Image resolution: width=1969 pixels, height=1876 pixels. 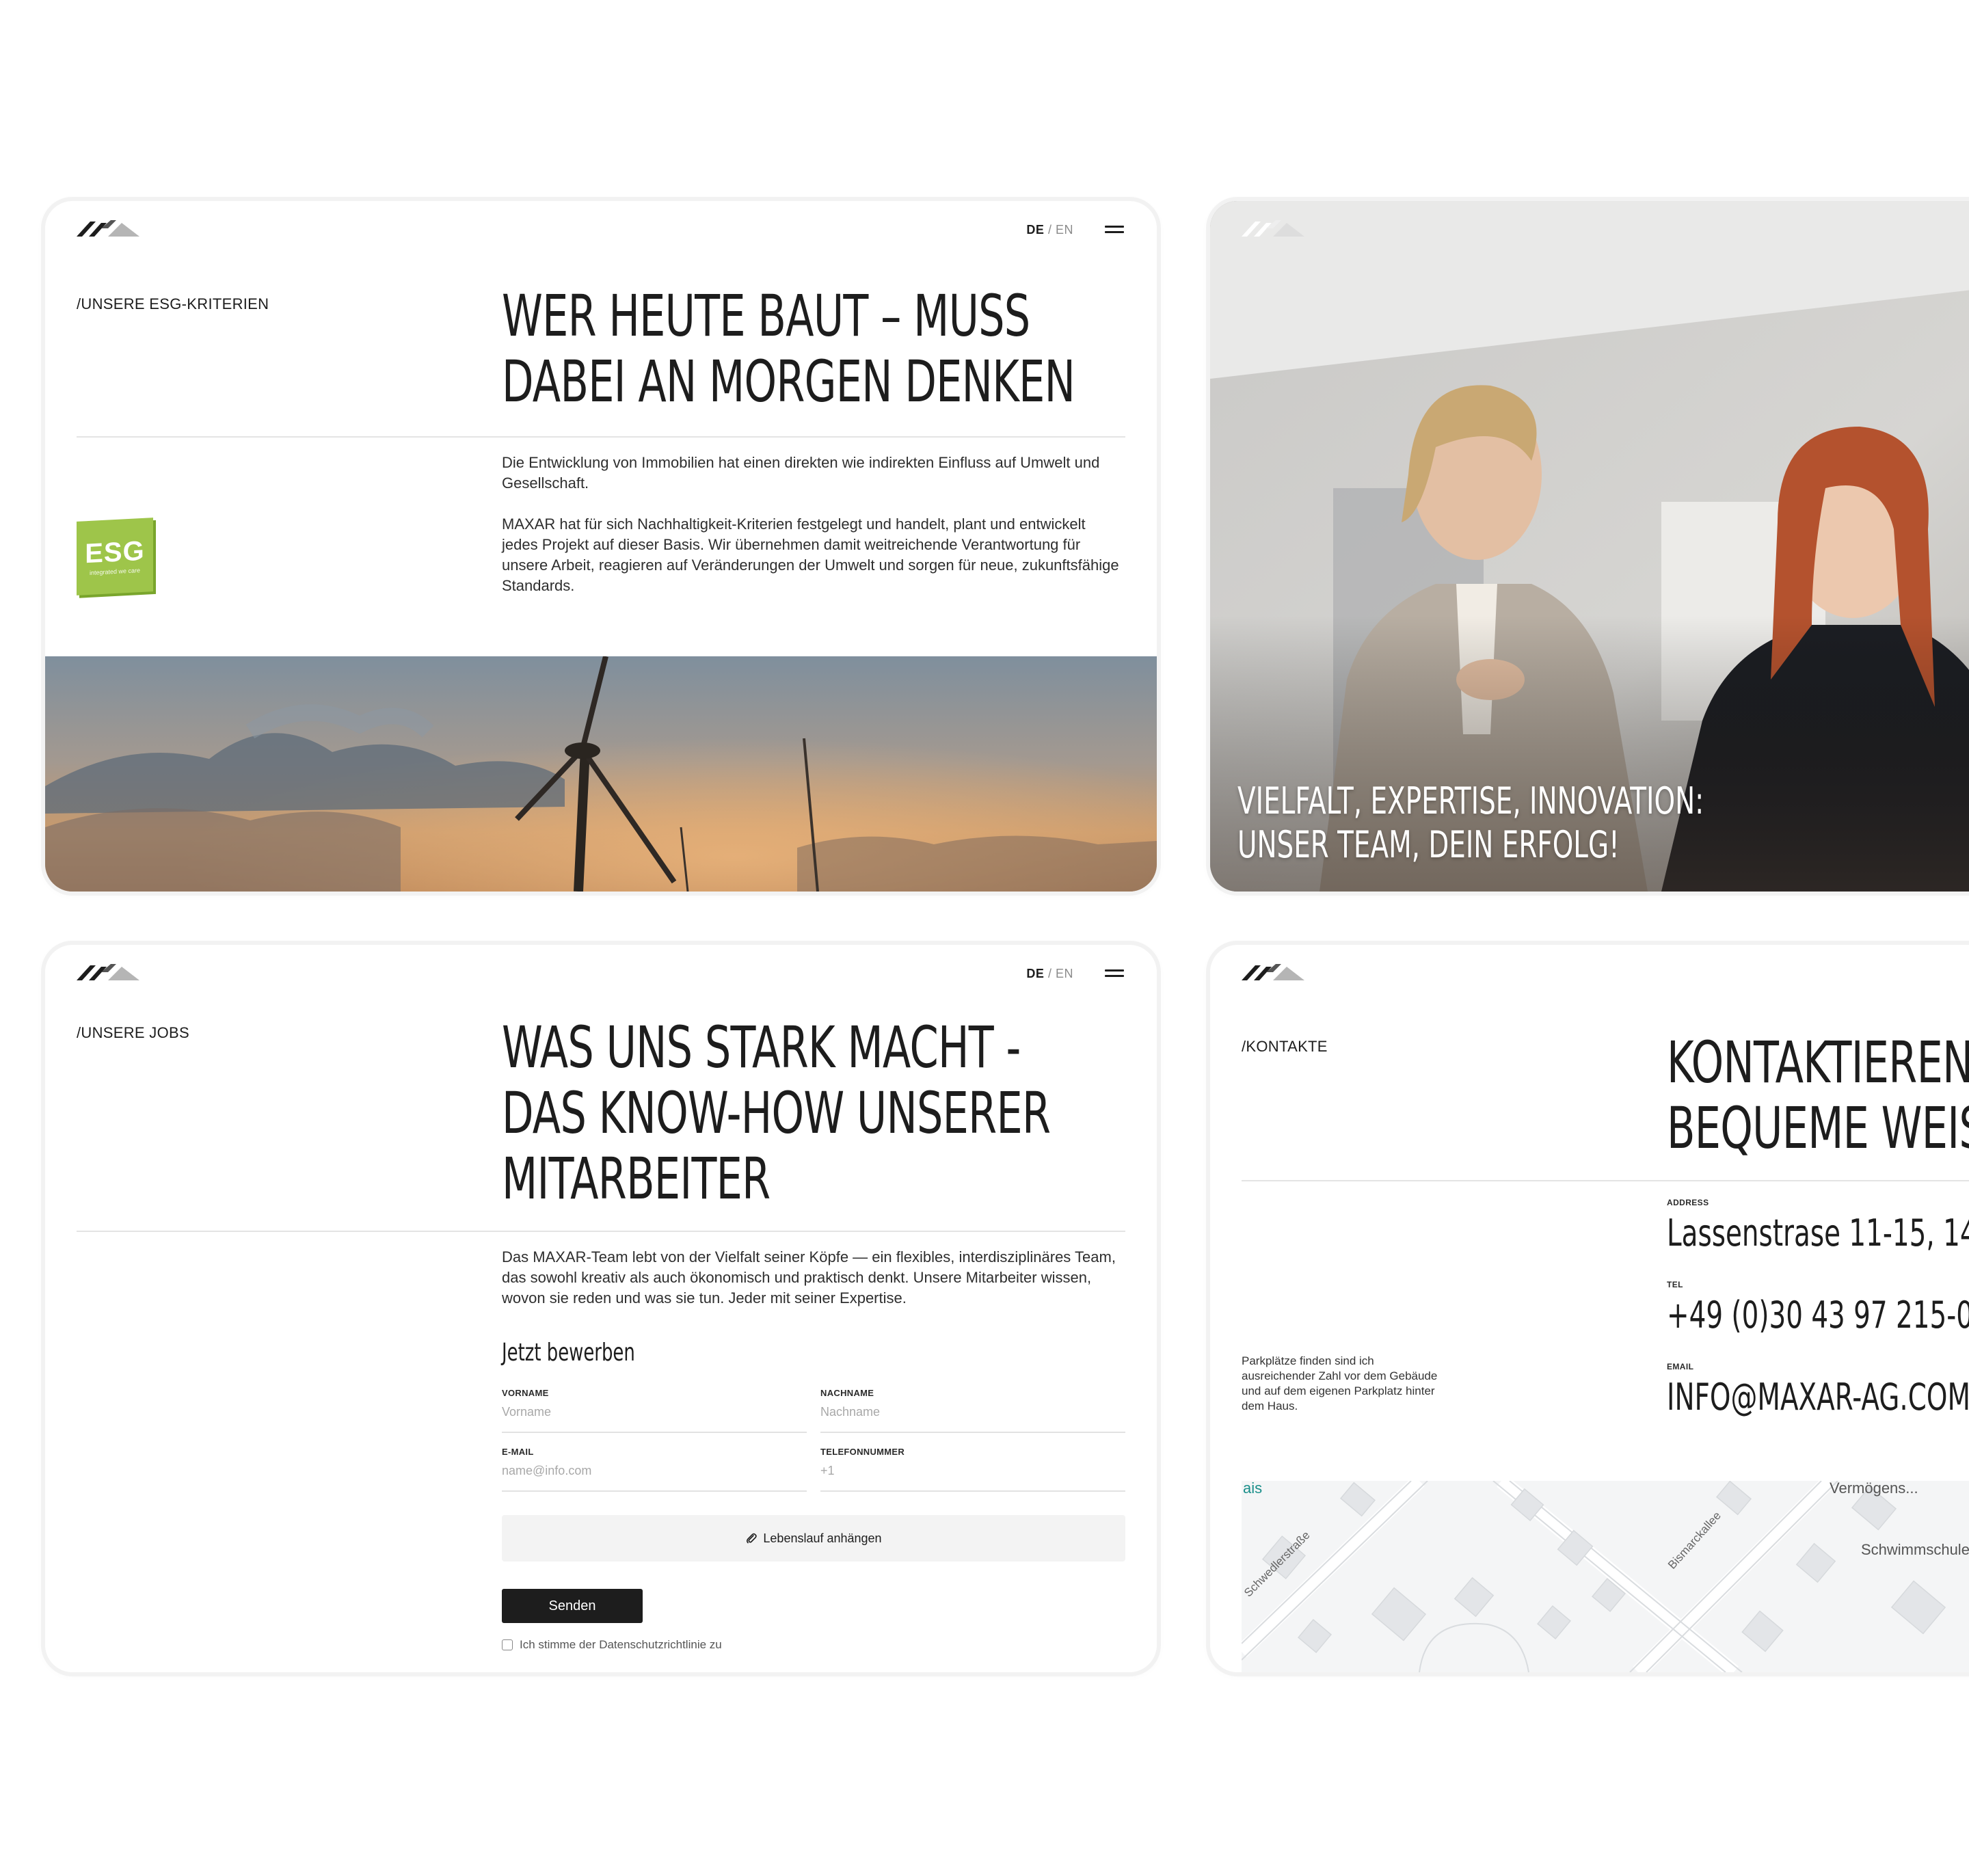 What do you see at coordinates (1285, 1046) in the screenshot?
I see `section-label: /KONTAKTE` at bounding box center [1285, 1046].